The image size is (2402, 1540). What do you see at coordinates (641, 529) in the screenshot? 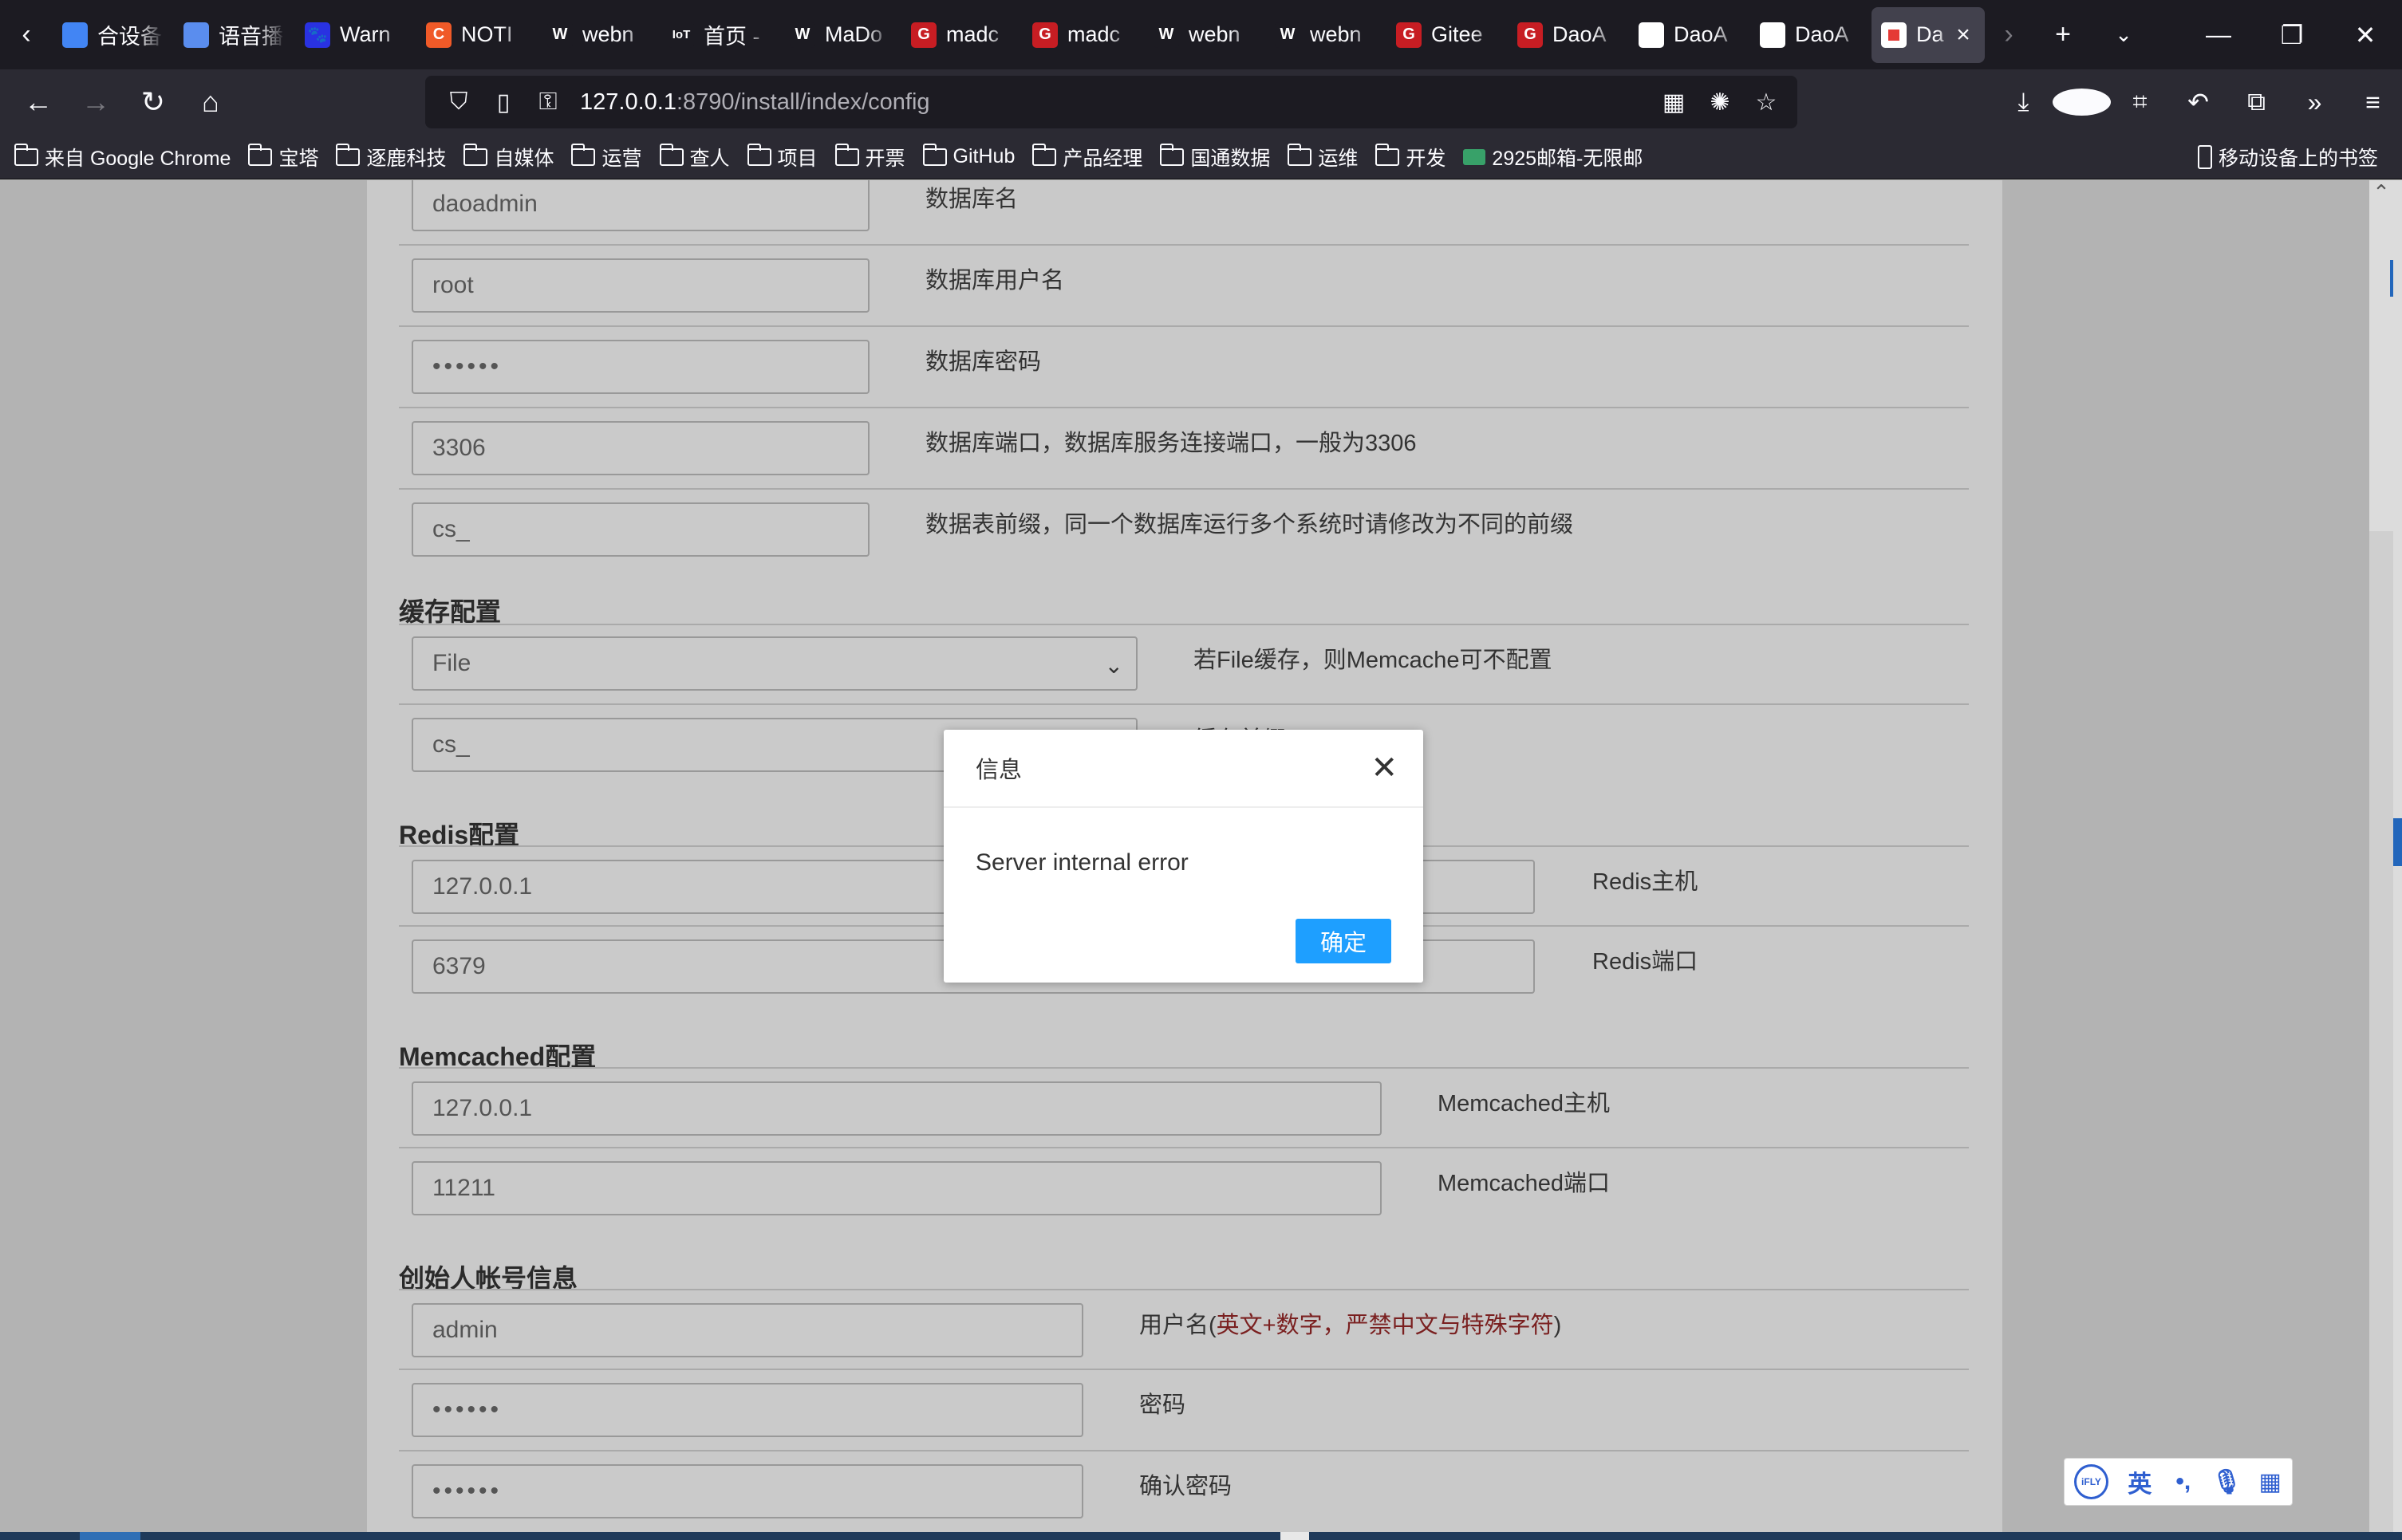
I see `db-prefix-input: cs_` at bounding box center [641, 529].